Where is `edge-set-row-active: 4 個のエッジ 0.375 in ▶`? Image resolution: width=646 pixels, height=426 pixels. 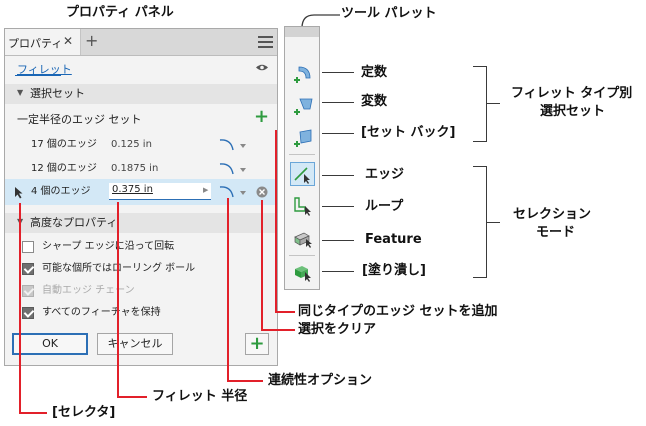
edge-set-row-active: 4 個のエッジ 0.375 in ▶ is located at coordinates (141, 192).